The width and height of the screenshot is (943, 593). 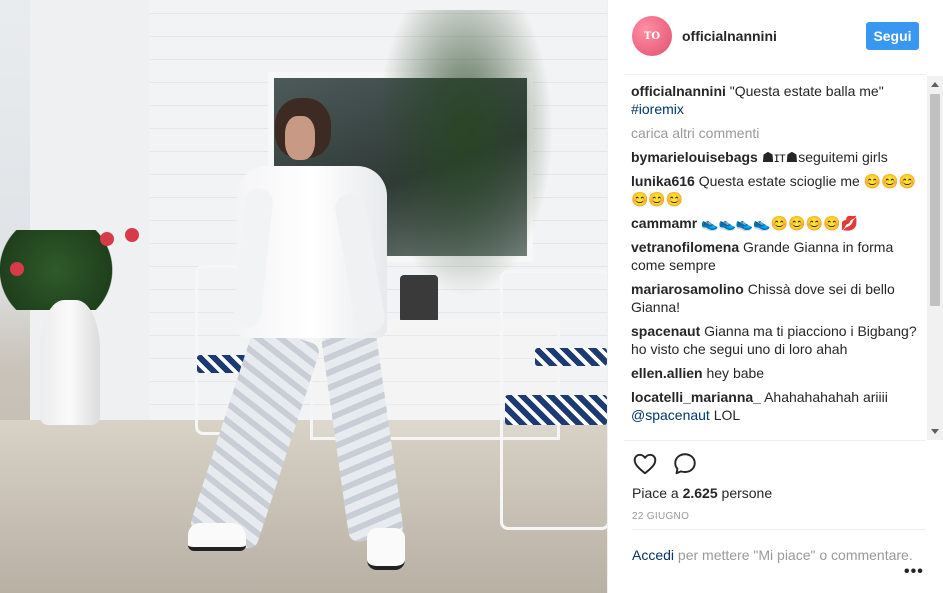 What do you see at coordinates (778, 133) in the screenshot?
I see `load-more-comments-link: carica altri commenti` at bounding box center [778, 133].